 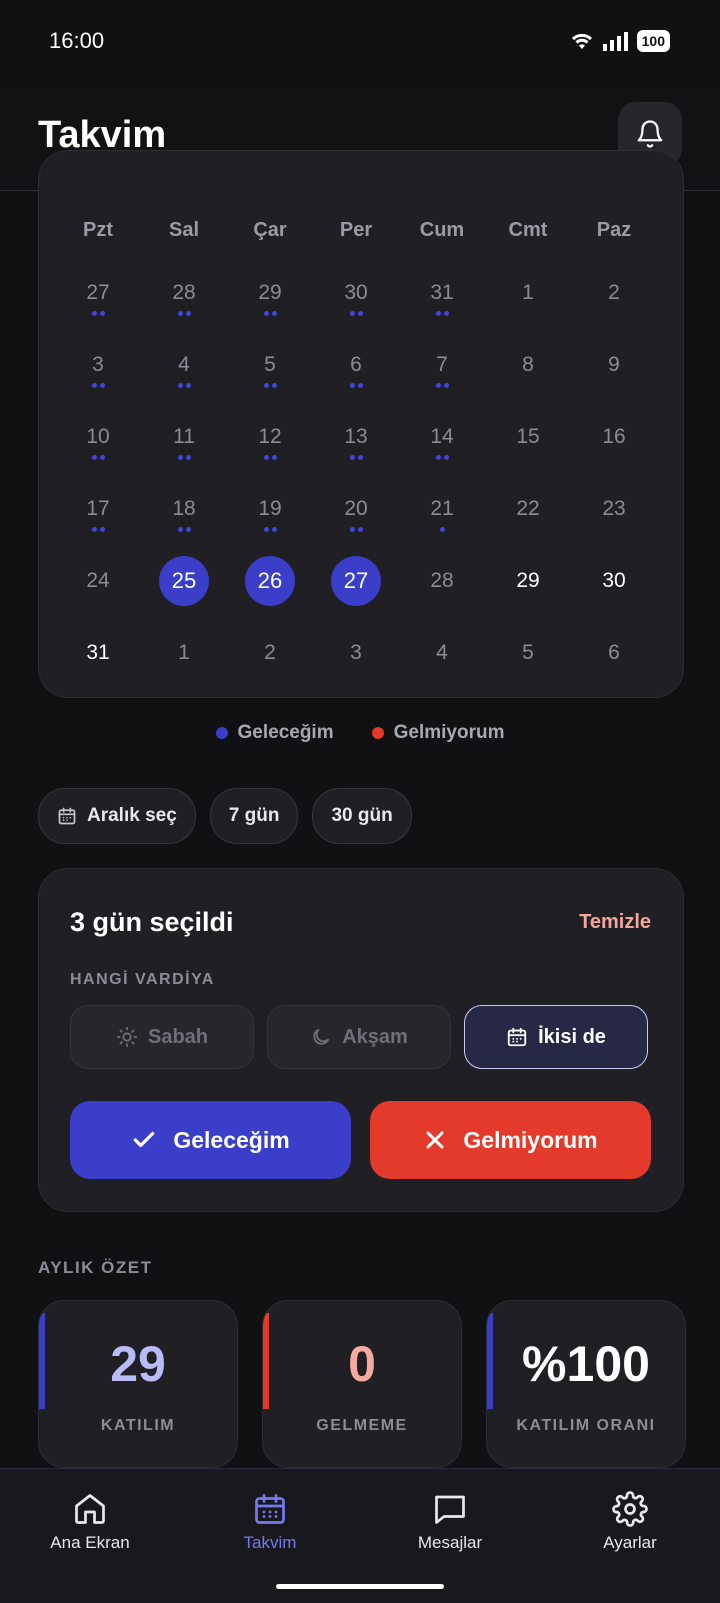 What do you see at coordinates (270, 509) in the screenshot?
I see `calendar-day: 19` at bounding box center [270, 509].